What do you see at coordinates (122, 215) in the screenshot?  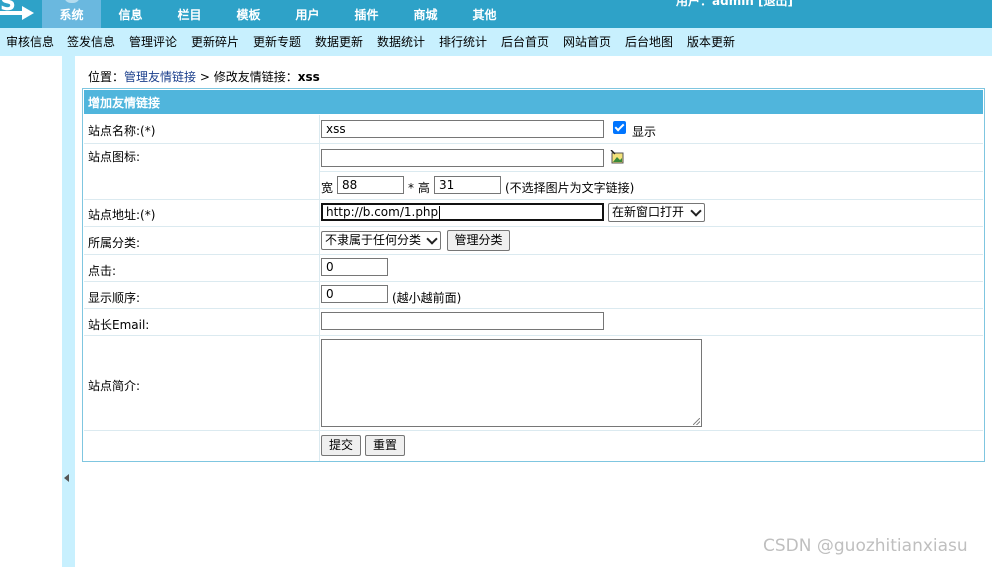 I see `site-url-label: 站点地址:(*)` at bounding box center [122, 215].